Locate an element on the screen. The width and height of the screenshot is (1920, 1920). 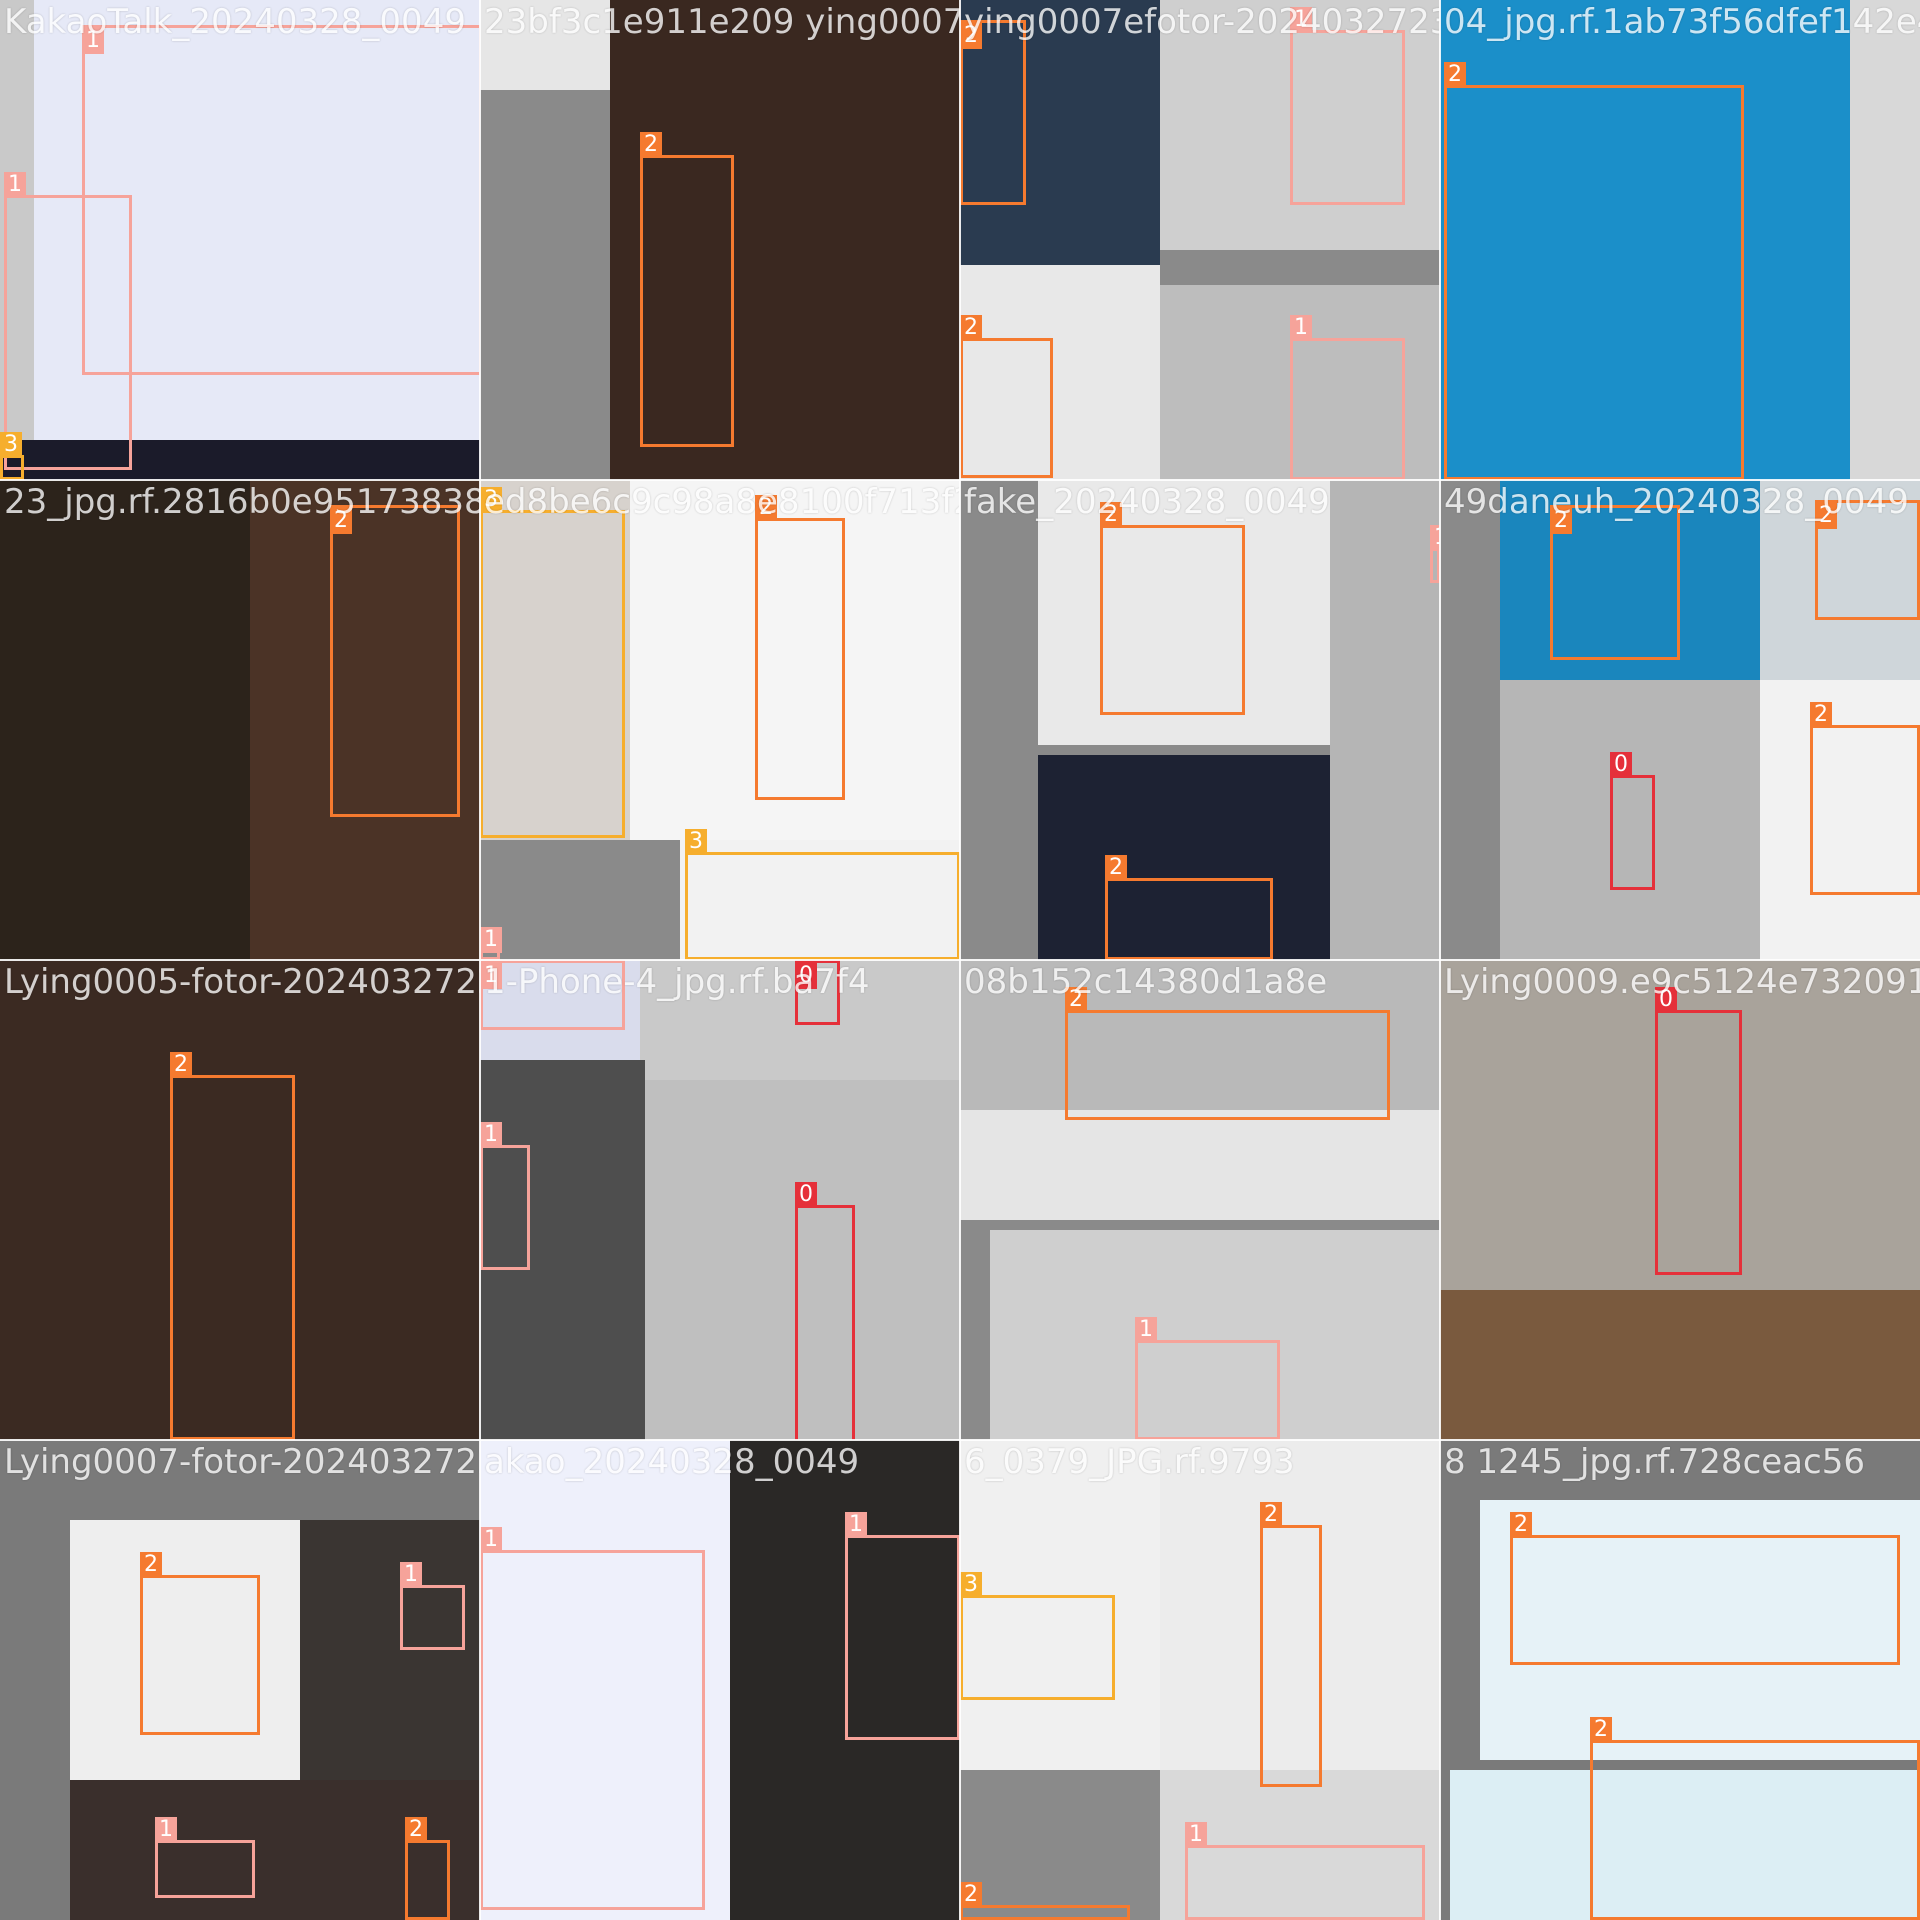
mosaic-tile: 2 1 08b152c14380d1a8e is located at coordinates (1200, 1200).